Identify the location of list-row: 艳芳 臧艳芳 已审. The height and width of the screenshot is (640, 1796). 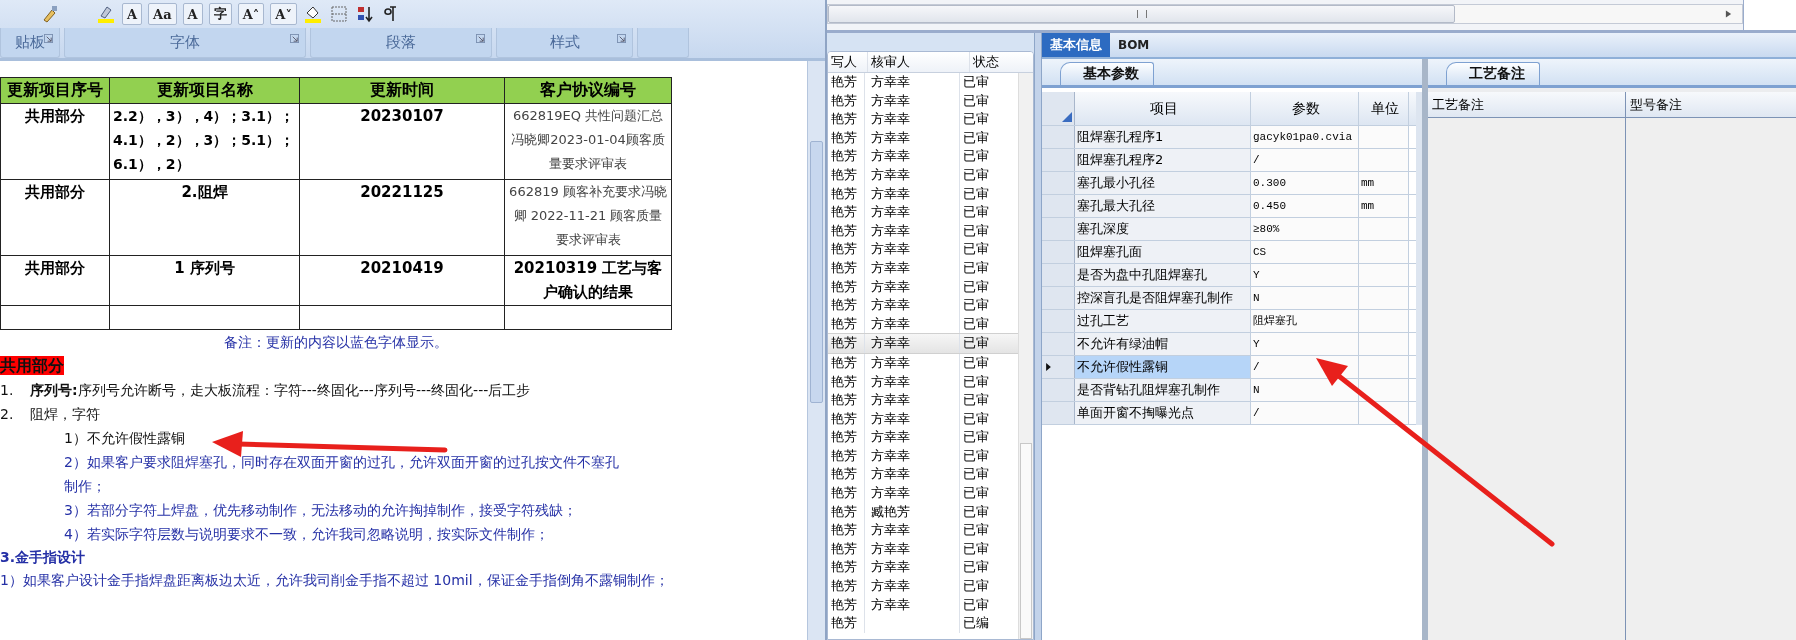
(923, 512).